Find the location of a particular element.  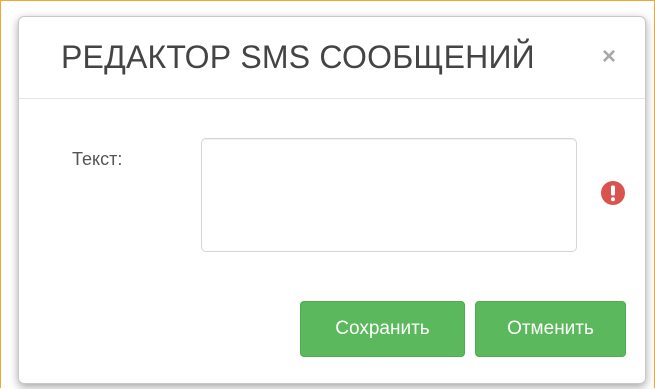

close-icon: × is located at coordinates (608, 56).